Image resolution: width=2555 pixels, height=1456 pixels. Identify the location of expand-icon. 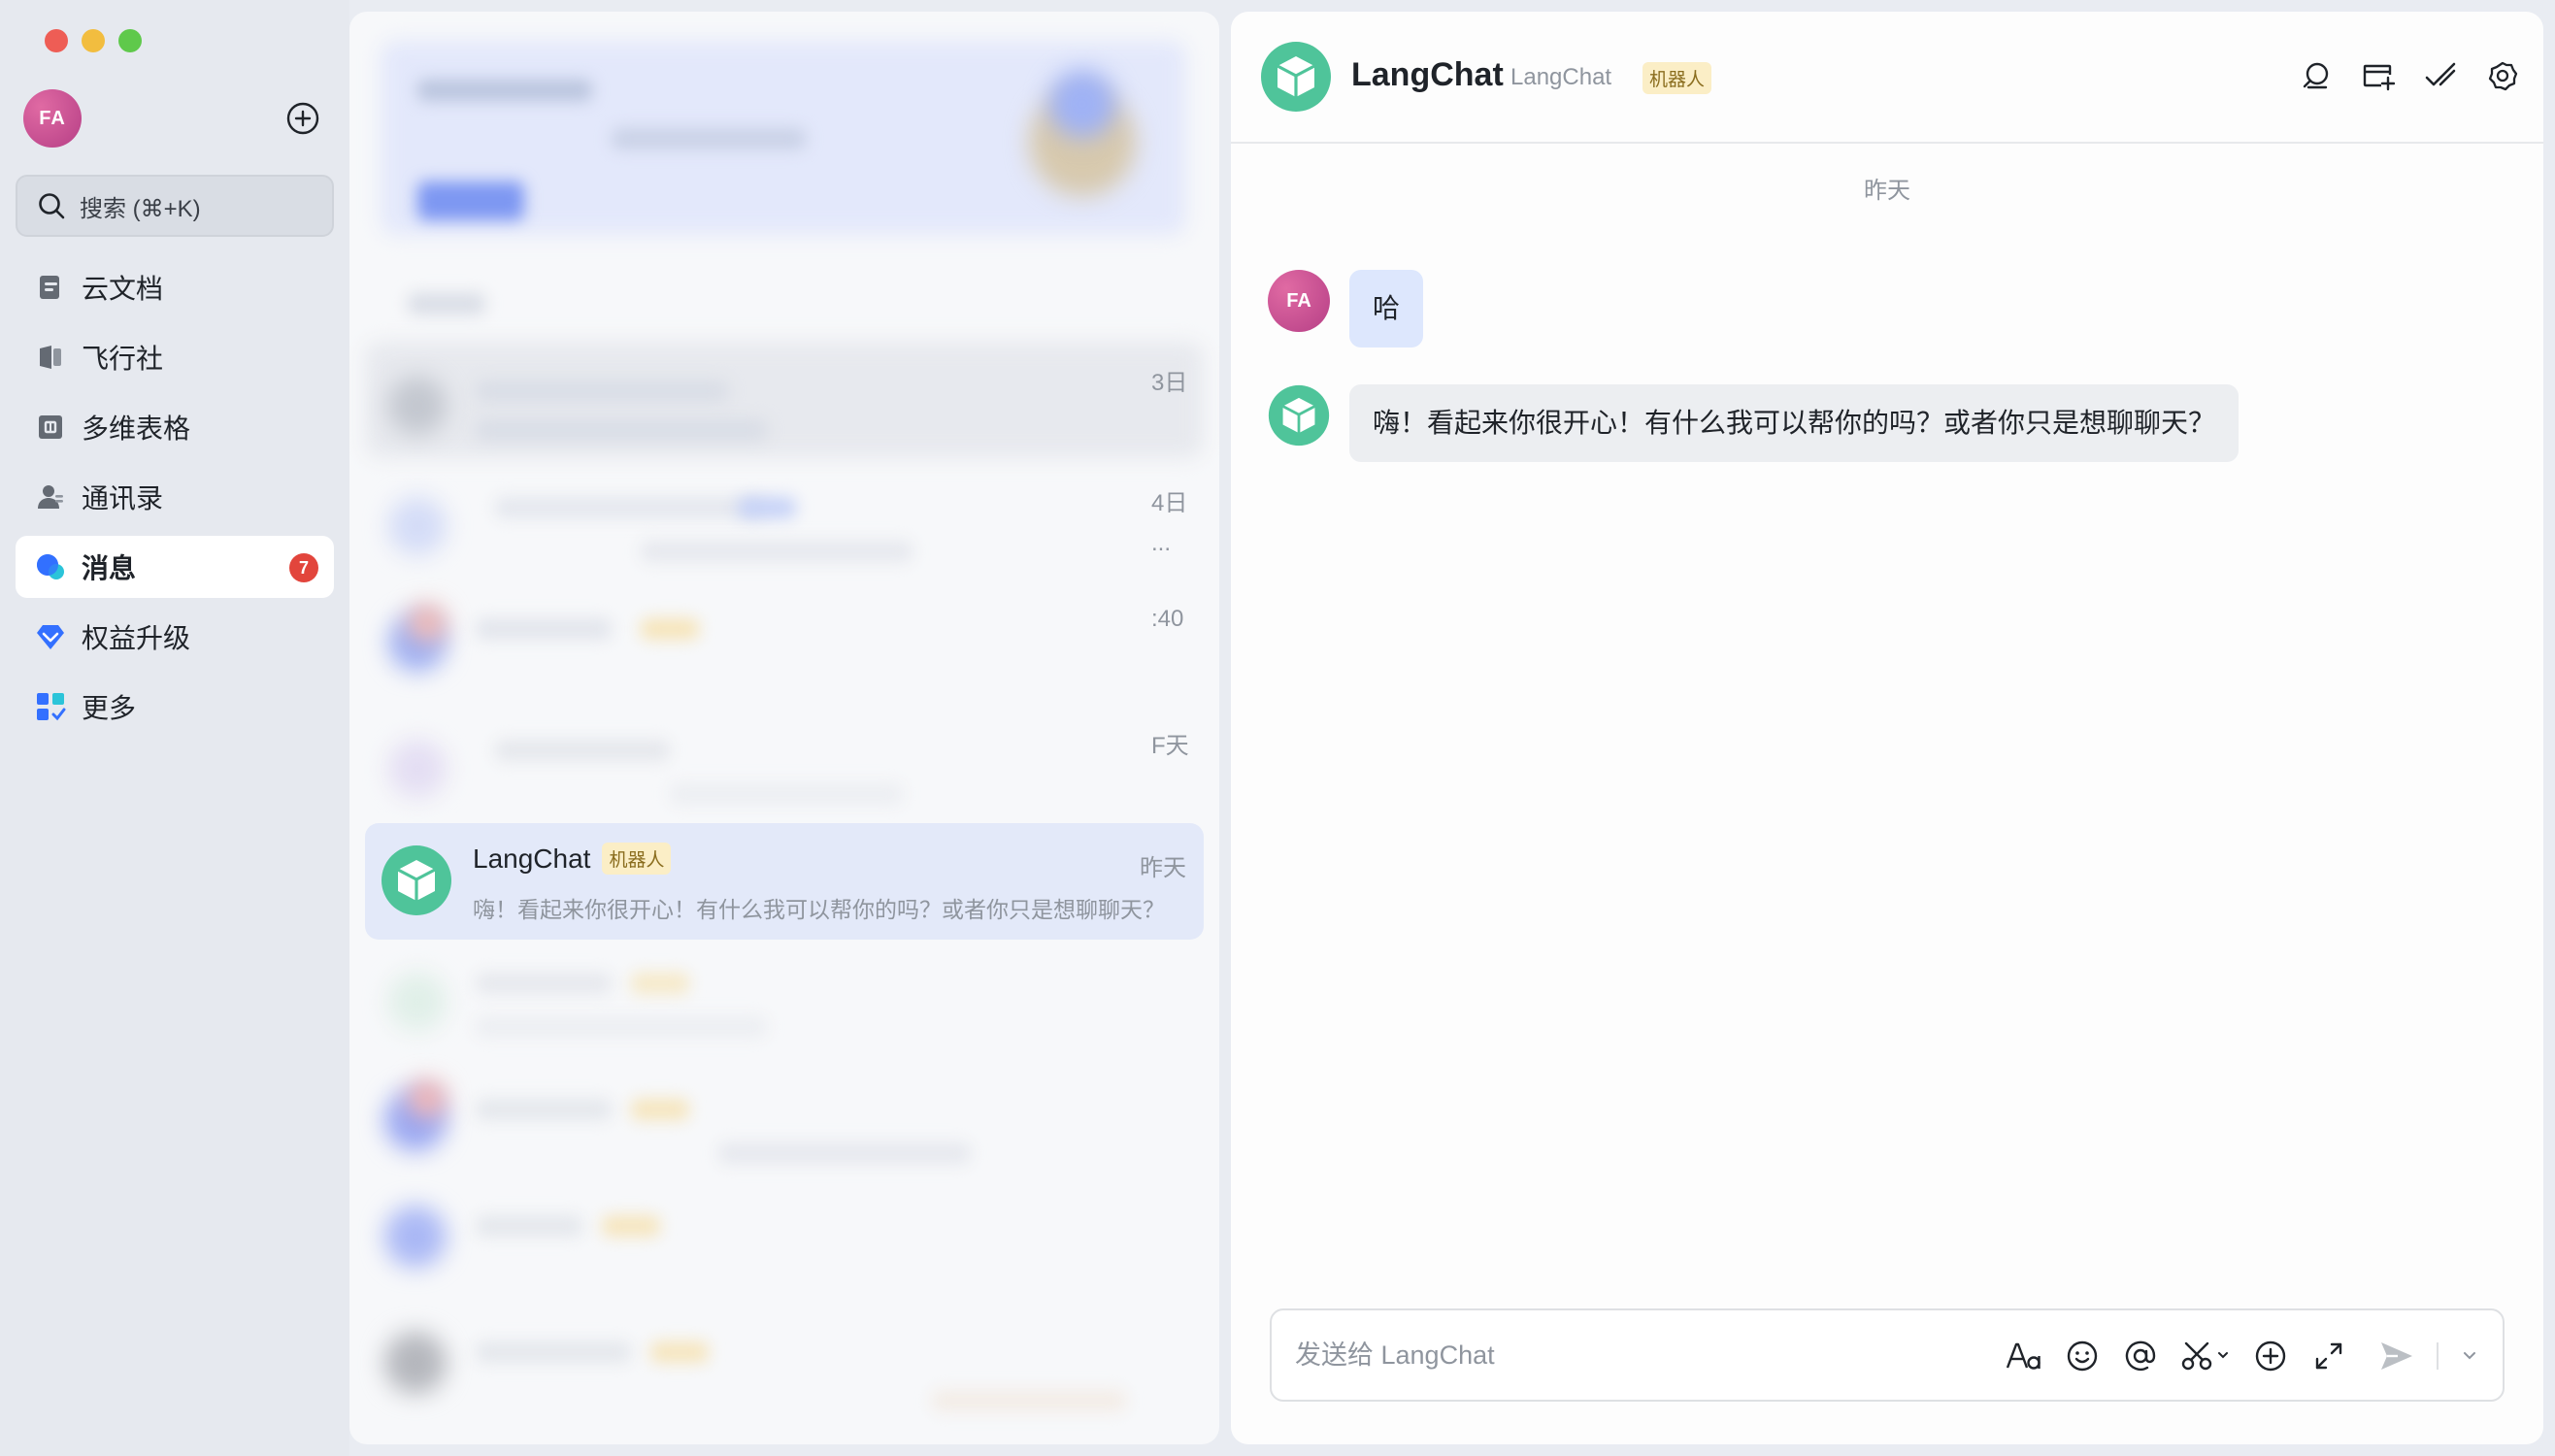
(2328, 1356).